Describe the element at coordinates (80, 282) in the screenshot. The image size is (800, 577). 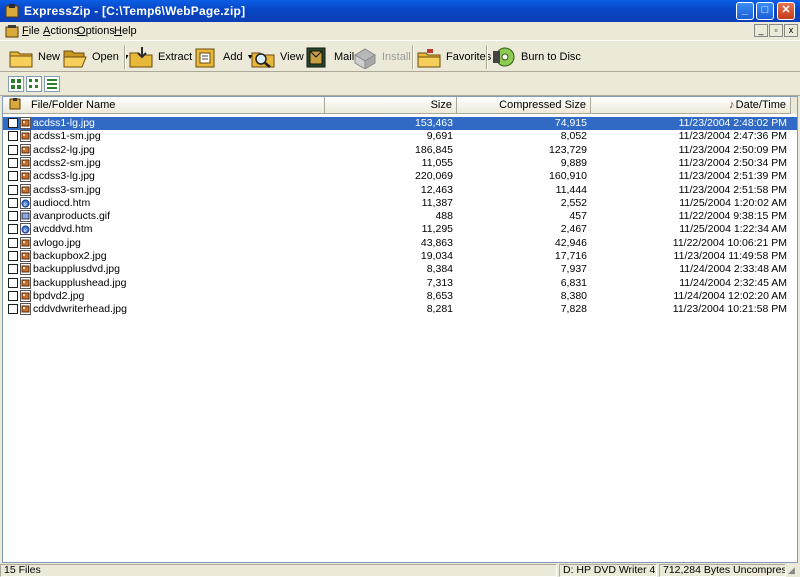
I see `file-name: backupplushead.jpg` at that location.